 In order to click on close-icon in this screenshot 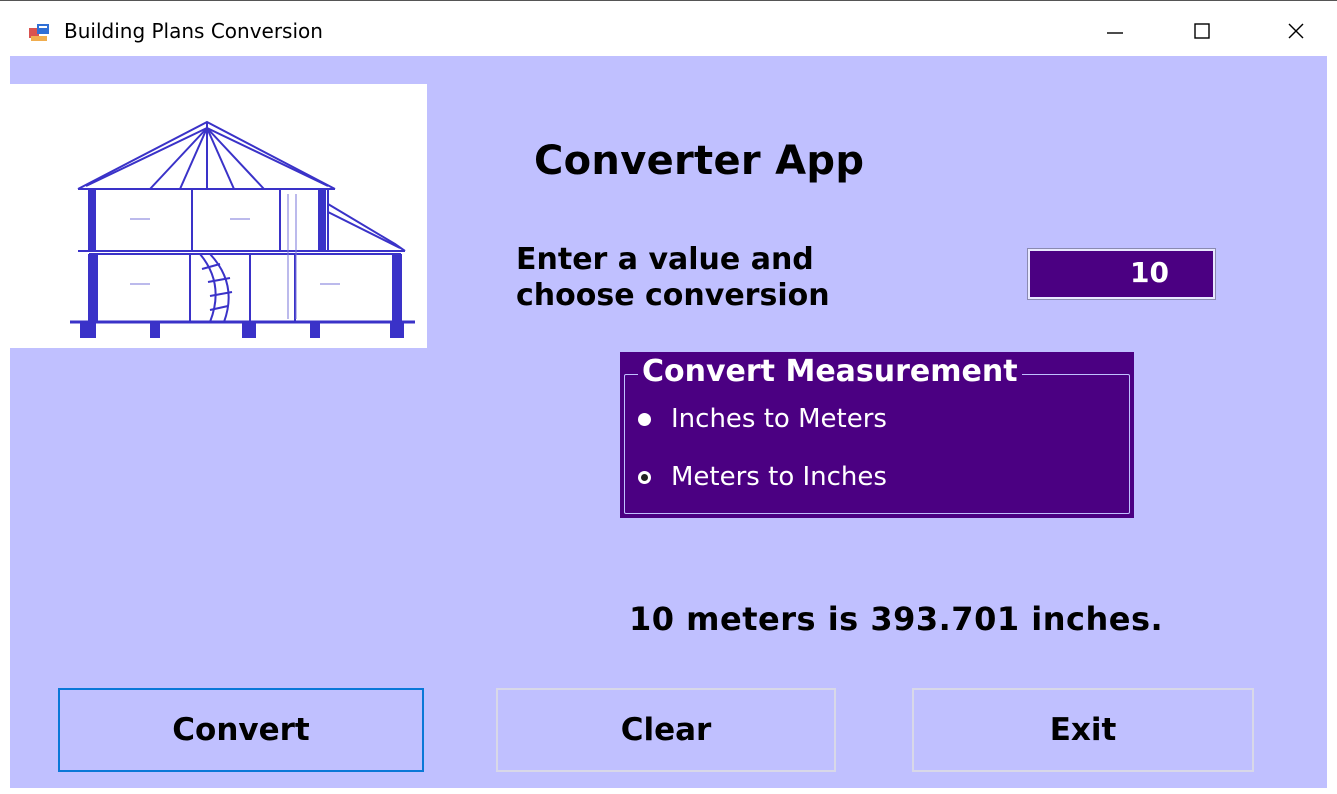, I will do `click(1296, 31)`.